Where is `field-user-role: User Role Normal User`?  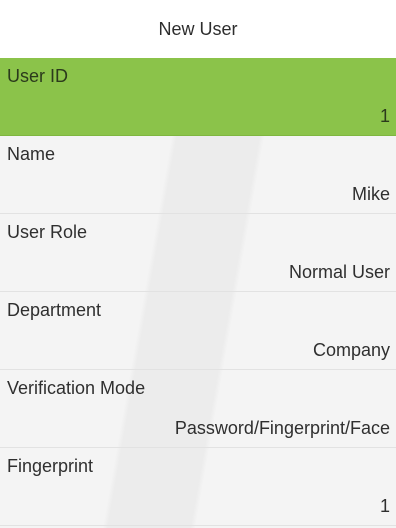 field-user-role: User Role Normal User is located at coordinates (198, 253).